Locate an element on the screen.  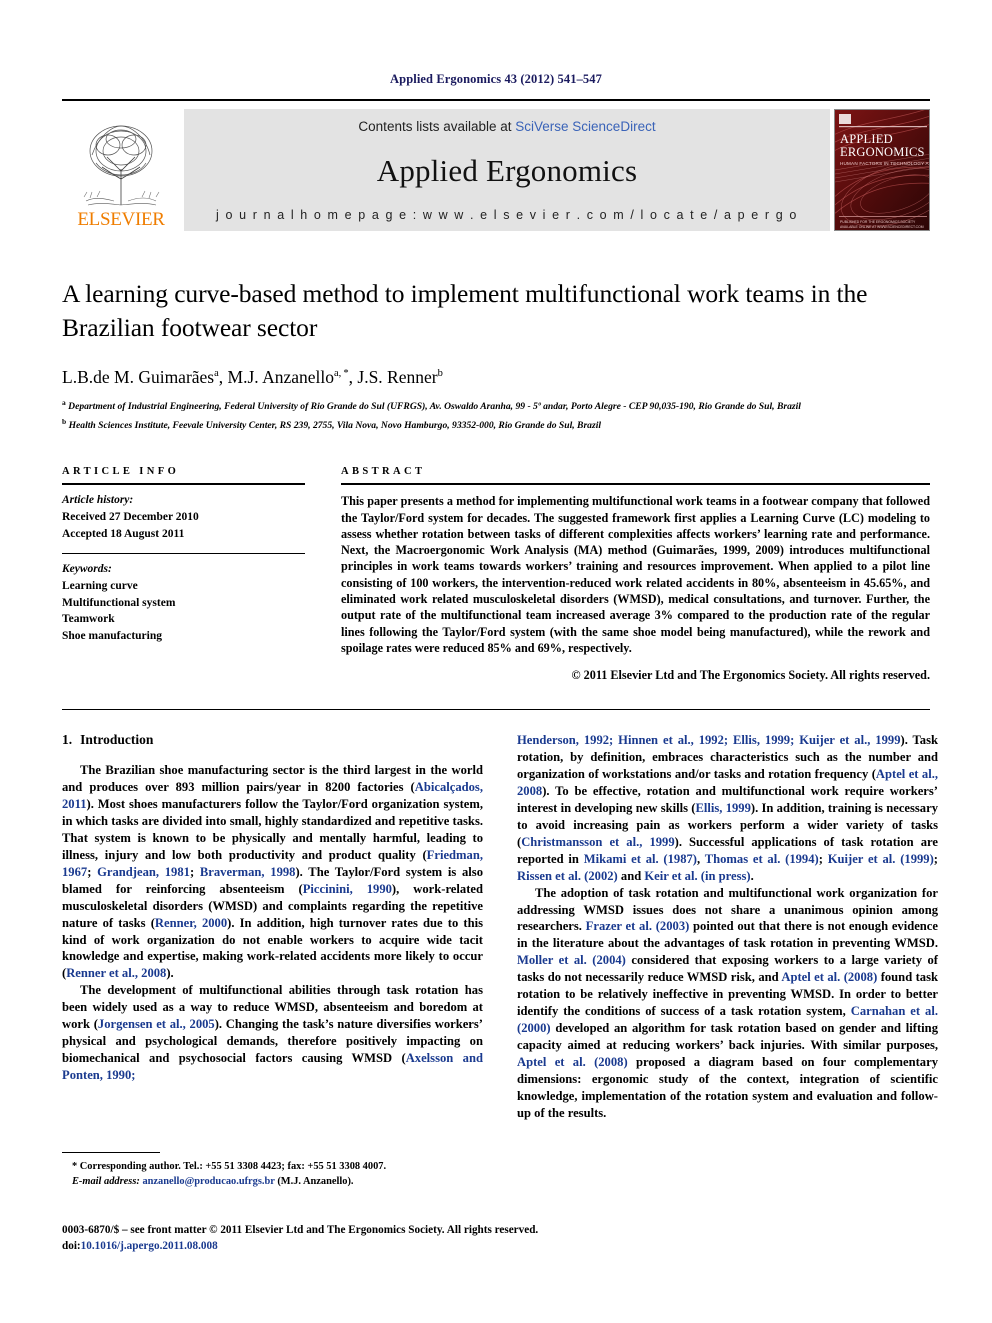
citation-link: Keir et al. (in press) is located at coordinates (697, 876).